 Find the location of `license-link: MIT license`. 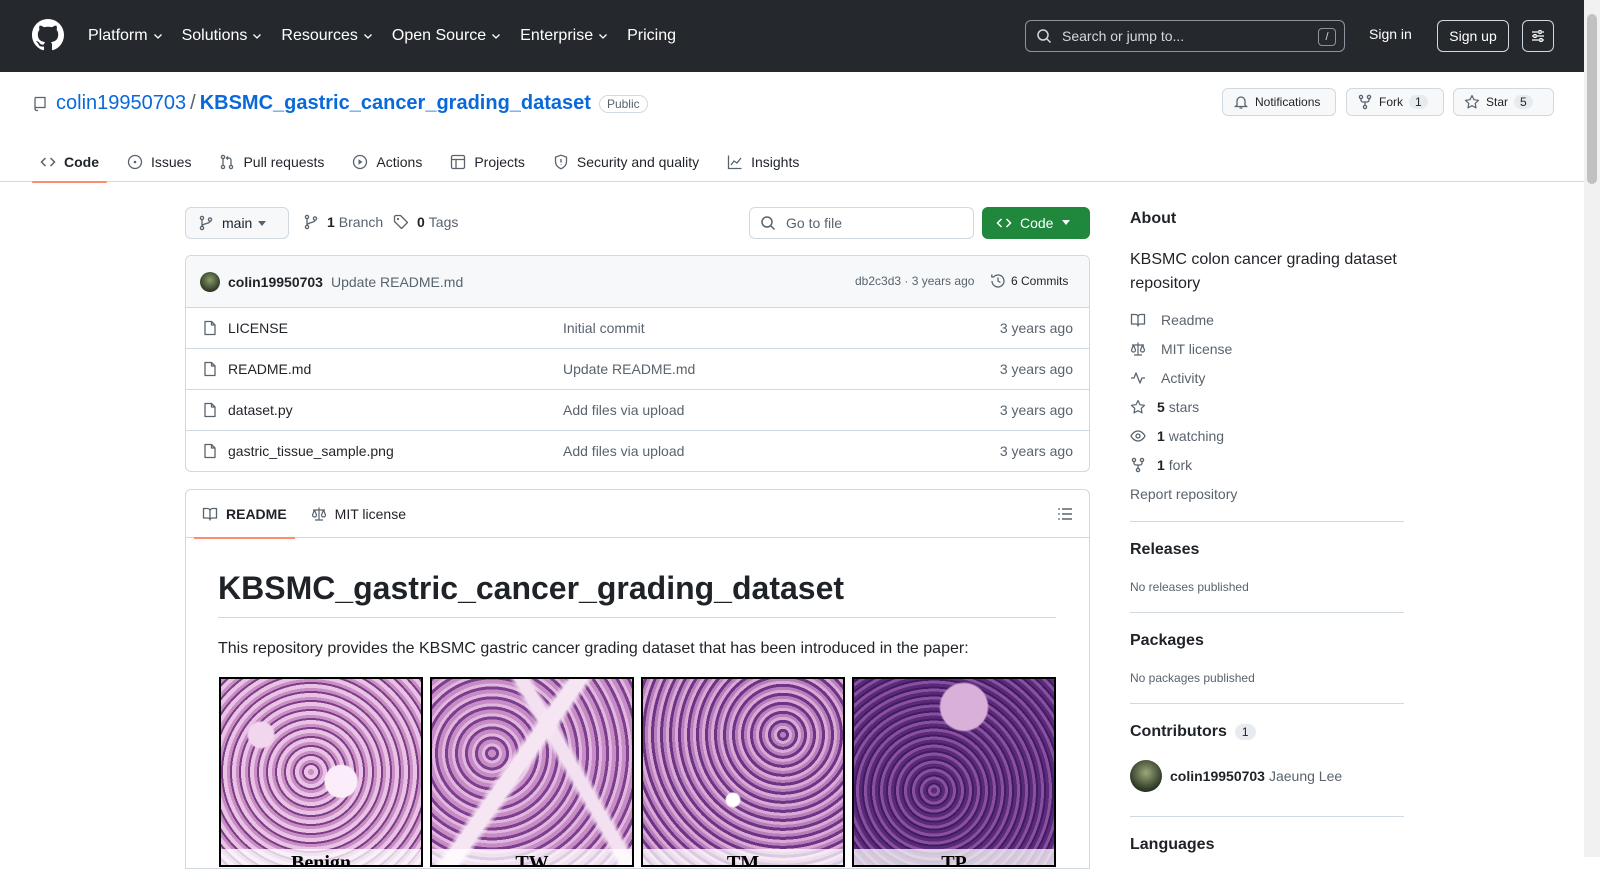

license-link: MIT license is located at coordinates (1181, 349).